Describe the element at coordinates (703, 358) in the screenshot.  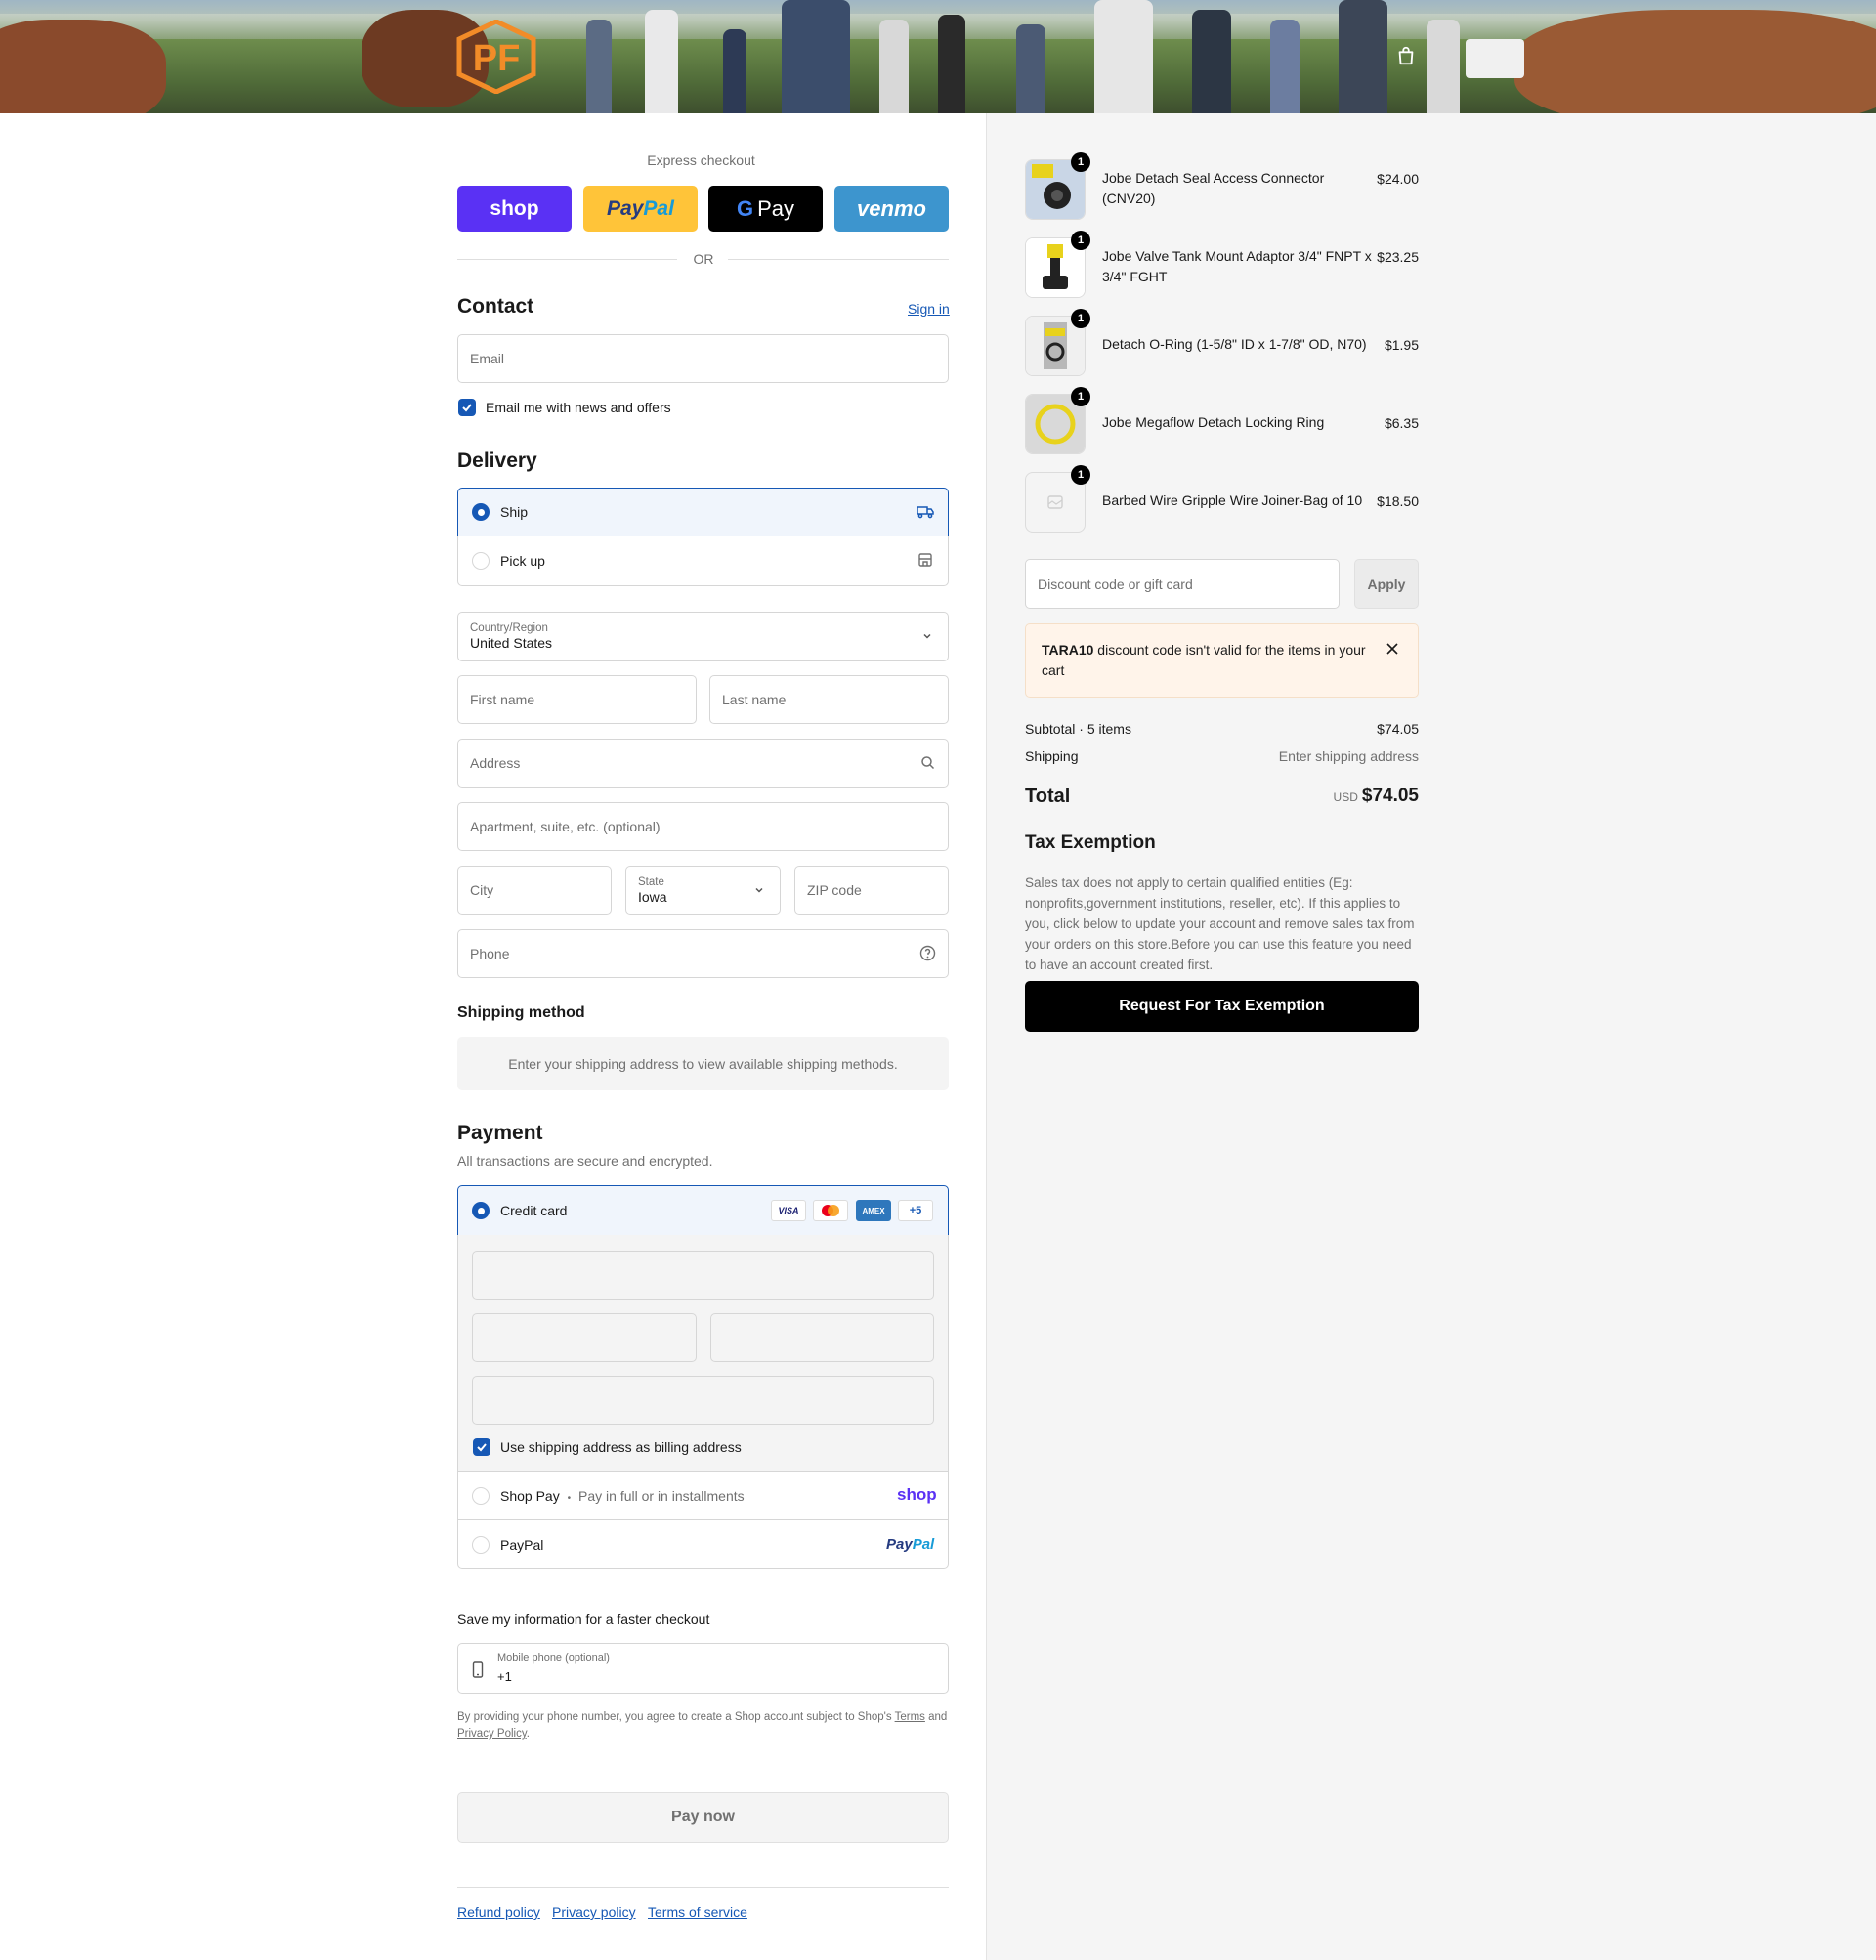
I see `email-field: Email` at that location.